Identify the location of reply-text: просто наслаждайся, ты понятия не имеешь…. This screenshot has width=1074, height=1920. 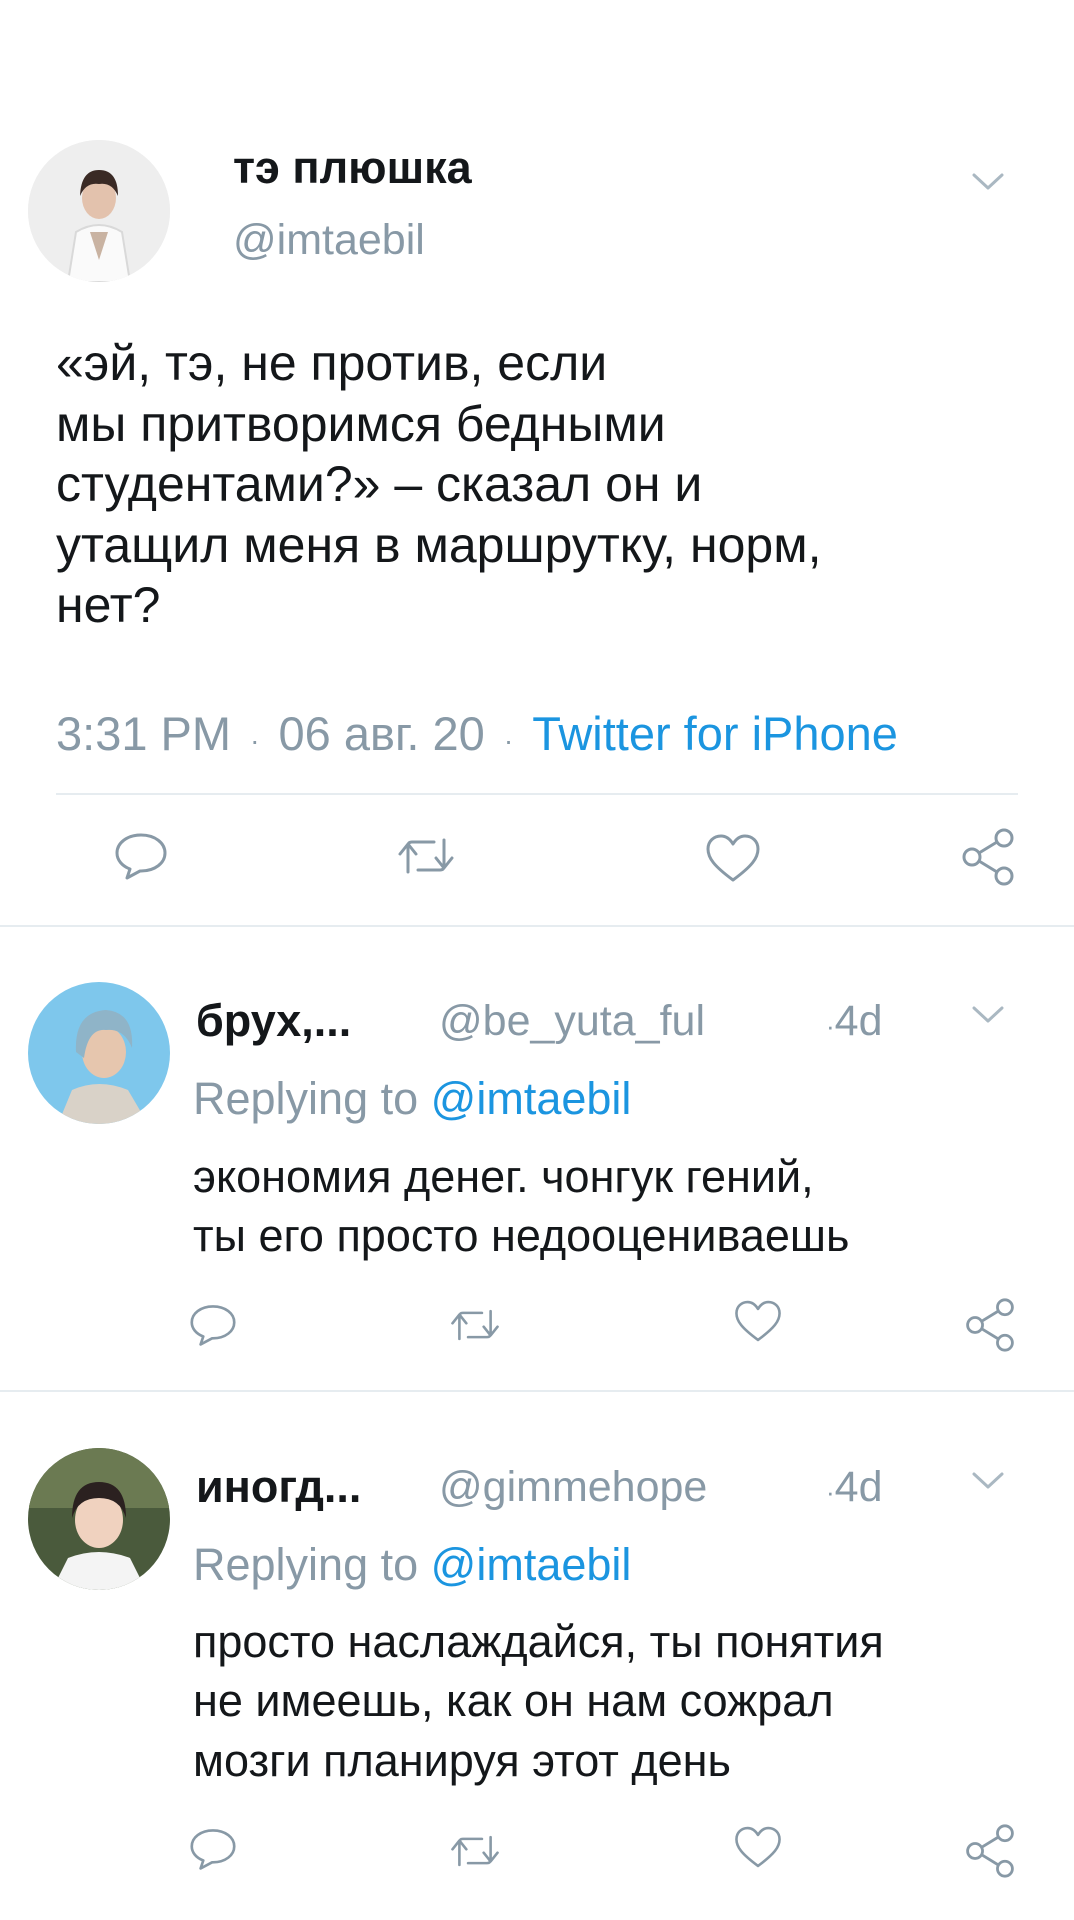
(538, 1701).